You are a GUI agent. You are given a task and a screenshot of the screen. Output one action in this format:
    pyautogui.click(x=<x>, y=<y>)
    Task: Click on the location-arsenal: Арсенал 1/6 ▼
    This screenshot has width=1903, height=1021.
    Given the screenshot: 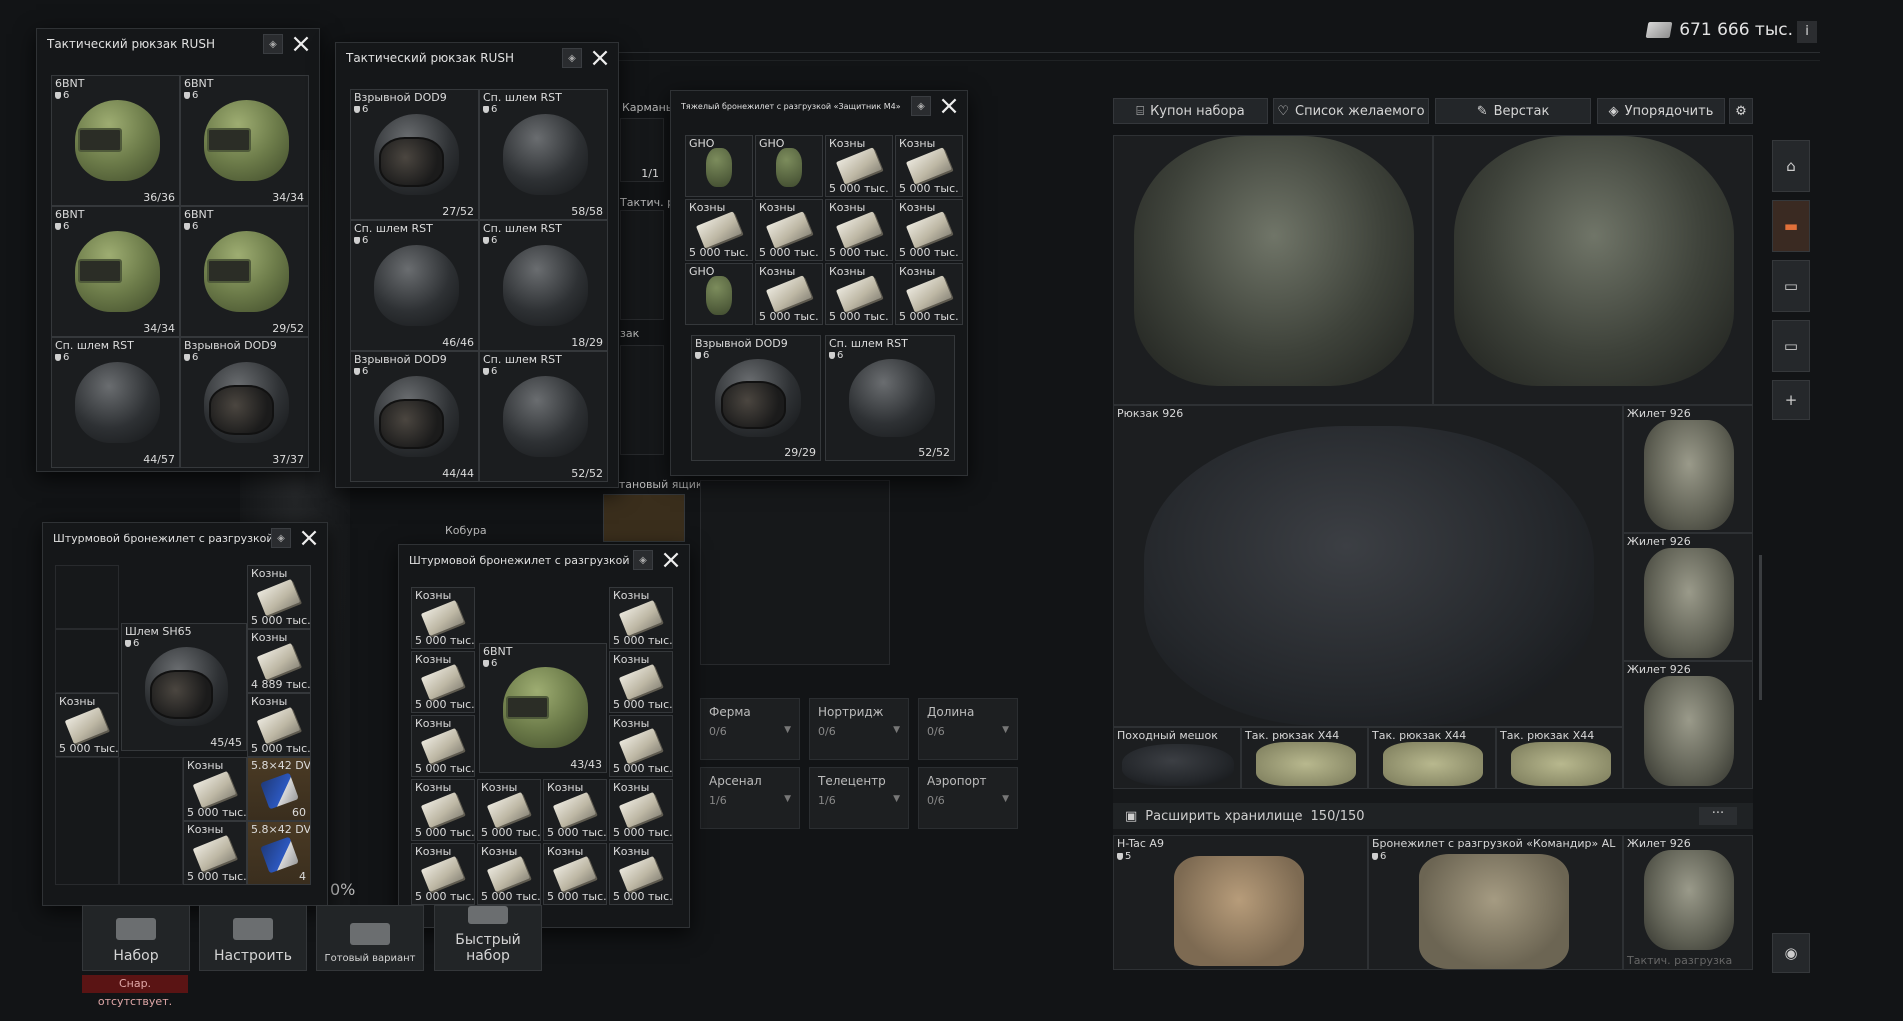 What is the action you would take?
    pyautogui.click(x=750, y=798)
    